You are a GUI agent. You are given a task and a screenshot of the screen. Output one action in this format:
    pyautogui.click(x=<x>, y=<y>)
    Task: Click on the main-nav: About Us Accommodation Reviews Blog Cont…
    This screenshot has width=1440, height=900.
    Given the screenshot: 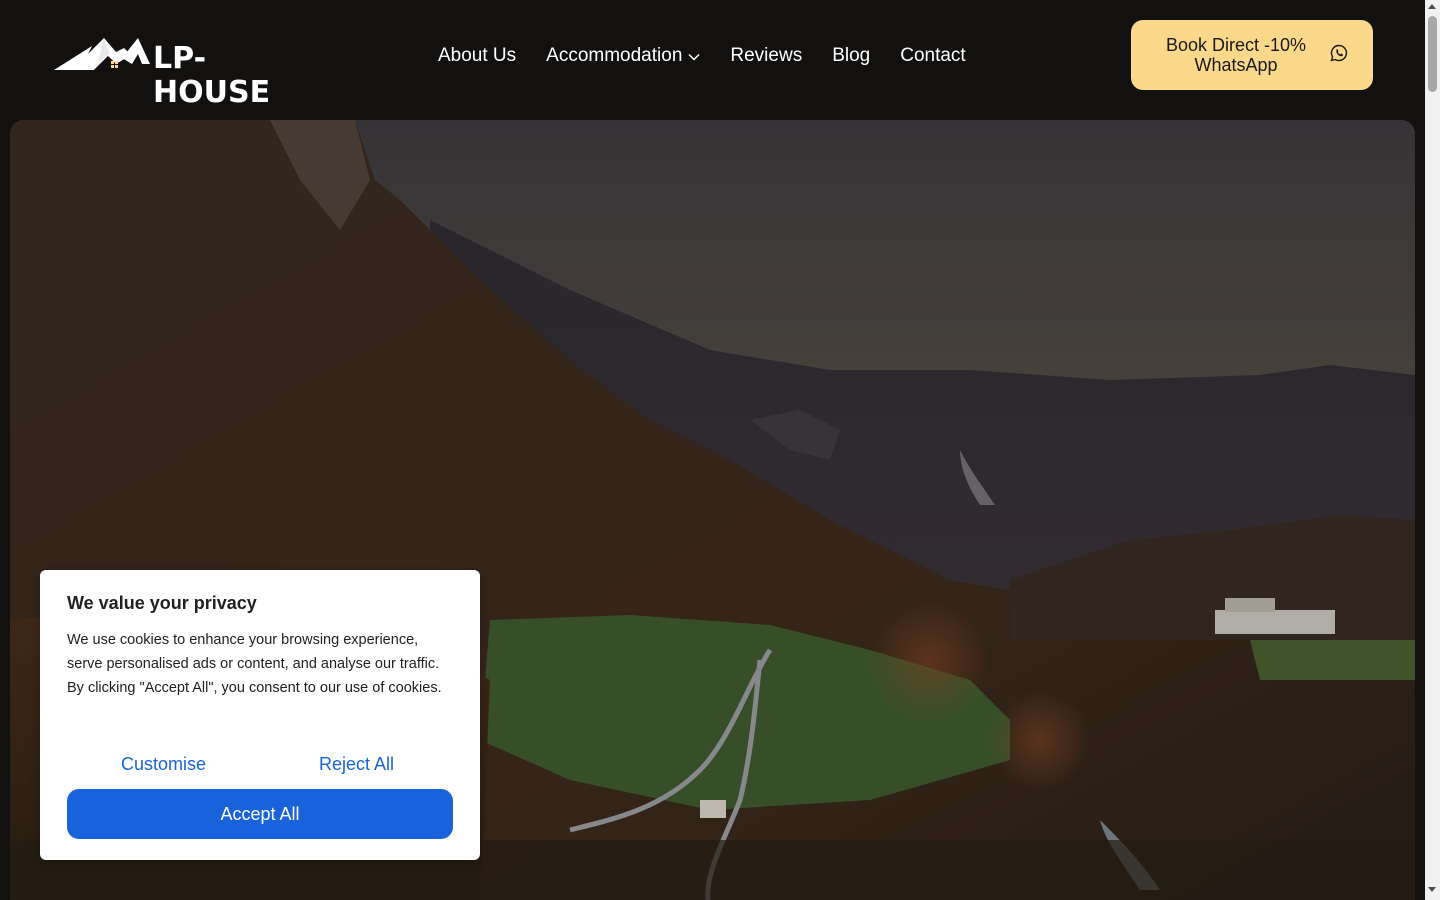 What is the action you would take?
    pyautogui.click(x=717, y=56)
    